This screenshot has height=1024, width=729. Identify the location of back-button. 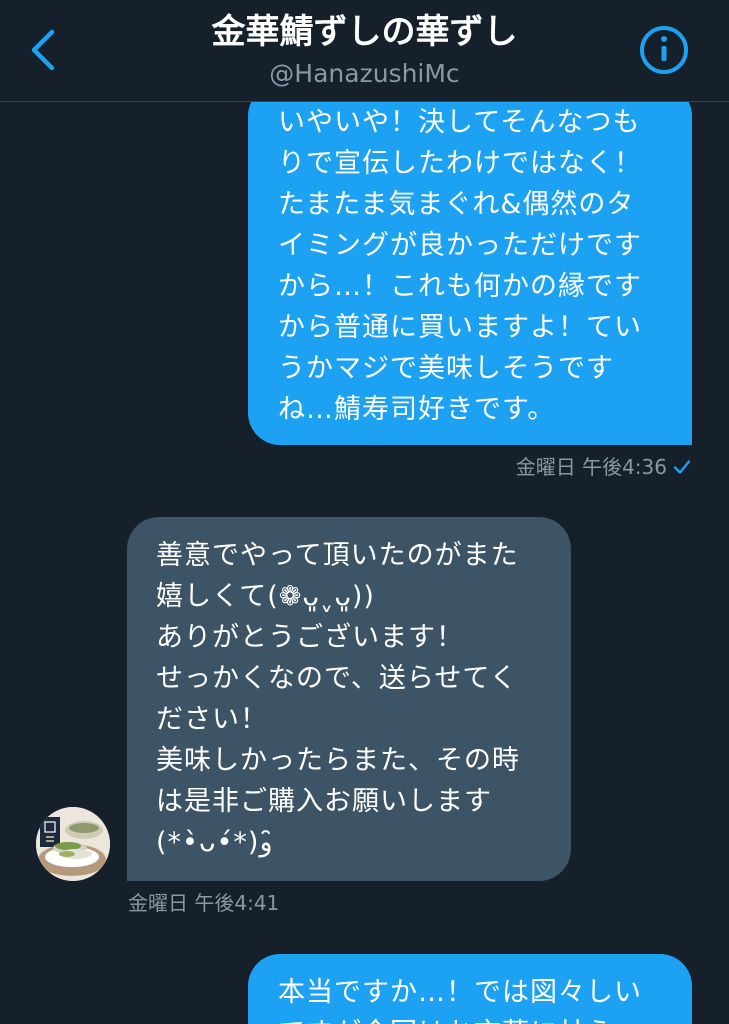
(44, 50).